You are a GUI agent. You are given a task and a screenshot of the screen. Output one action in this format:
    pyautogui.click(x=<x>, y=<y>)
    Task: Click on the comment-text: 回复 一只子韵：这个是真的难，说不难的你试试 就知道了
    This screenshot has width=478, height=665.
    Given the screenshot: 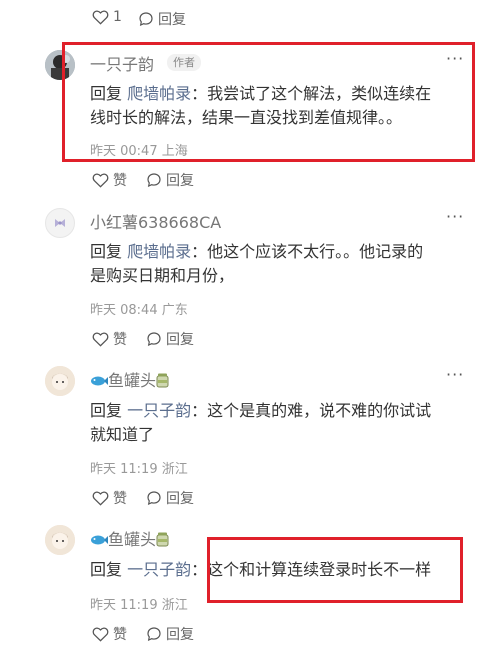 What is the action you would take?
    pyautogui.click(x=277, y=423)
    